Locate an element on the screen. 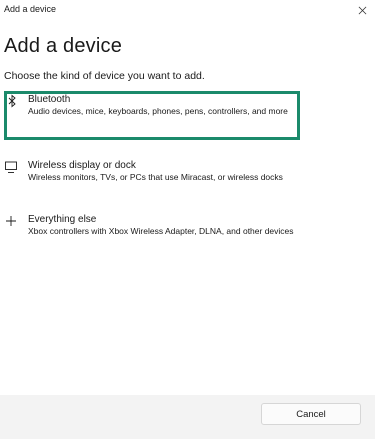 This screenshot has width=375, height=439. close-icon is located at coordinates (362, 10).